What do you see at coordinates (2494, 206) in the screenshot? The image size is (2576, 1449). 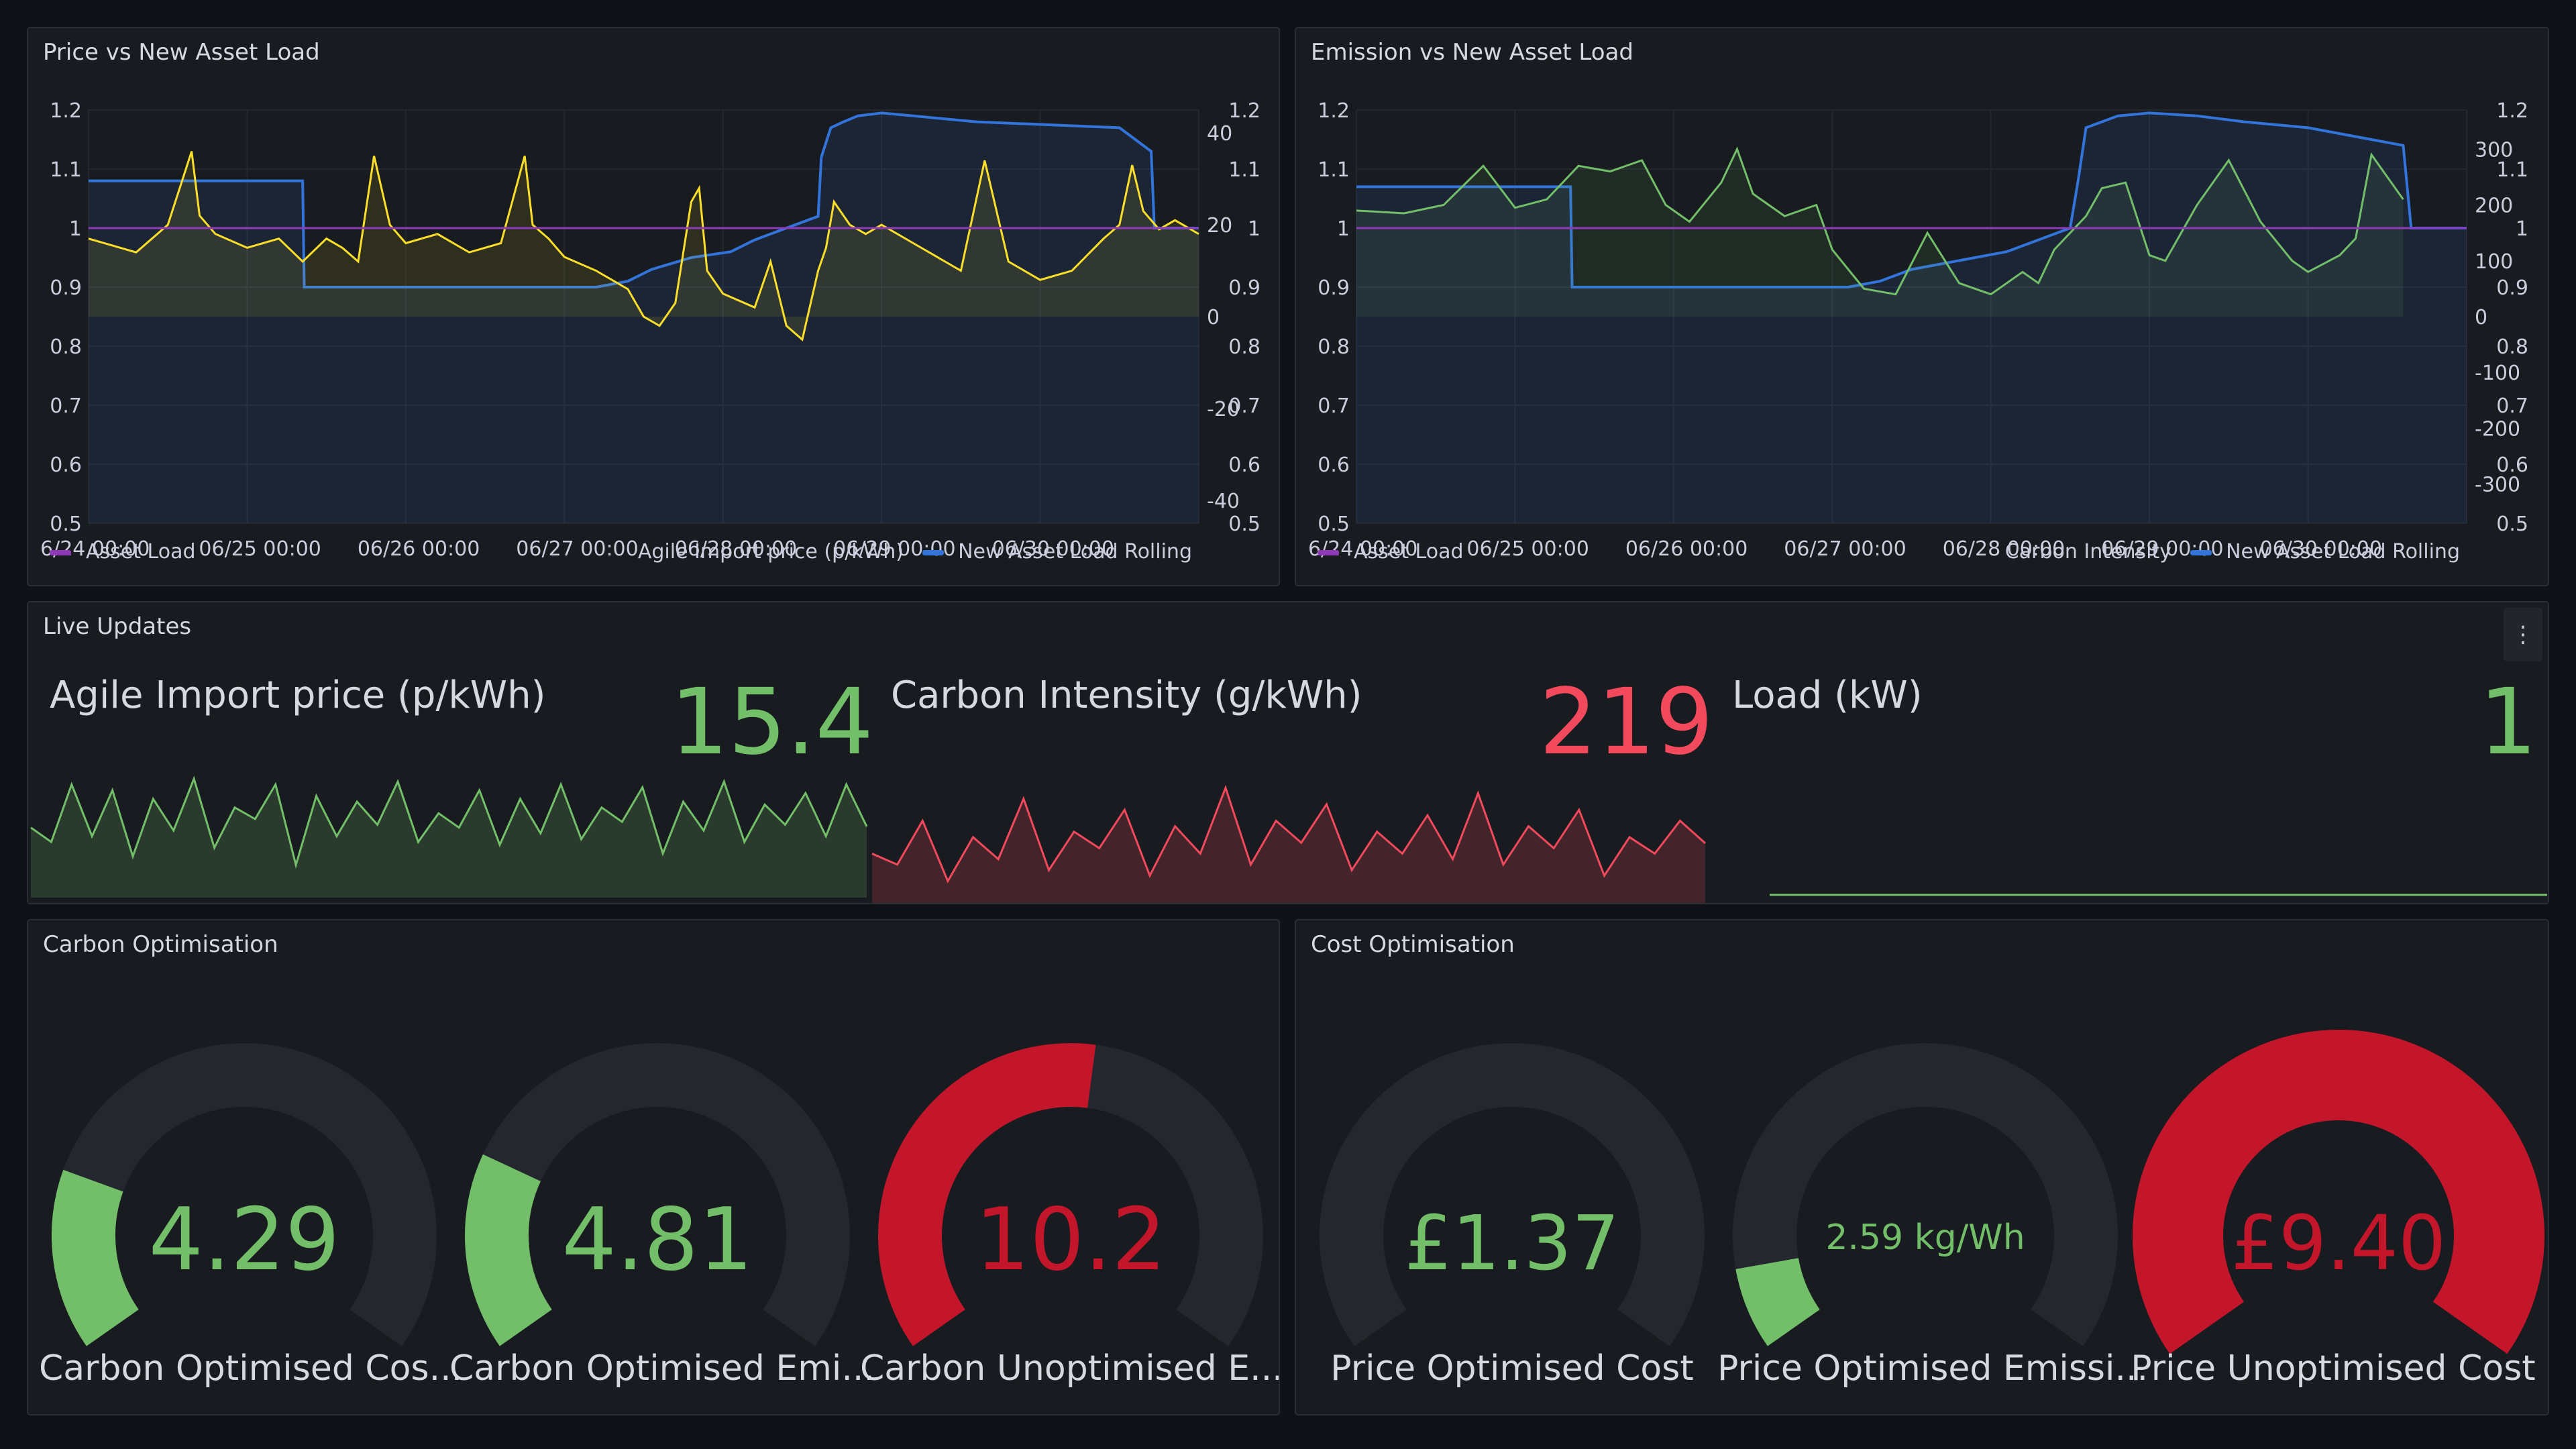 I see `y-tick-label: 200` at bounding box center [2494, 206].